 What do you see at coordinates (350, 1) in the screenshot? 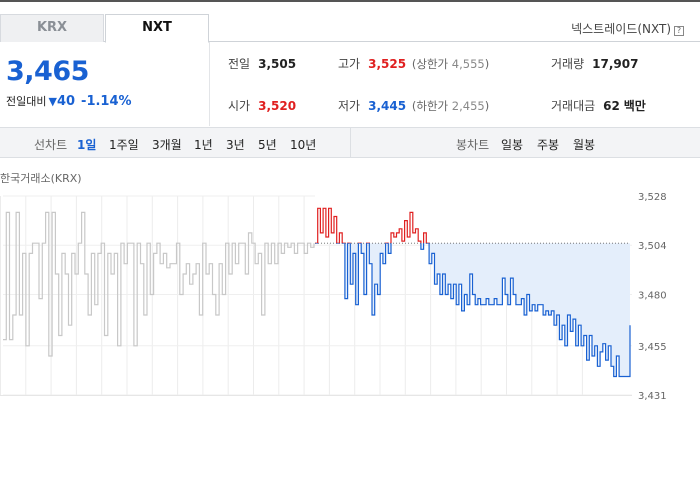
I see `top-border` at bounding box center [350, 1].